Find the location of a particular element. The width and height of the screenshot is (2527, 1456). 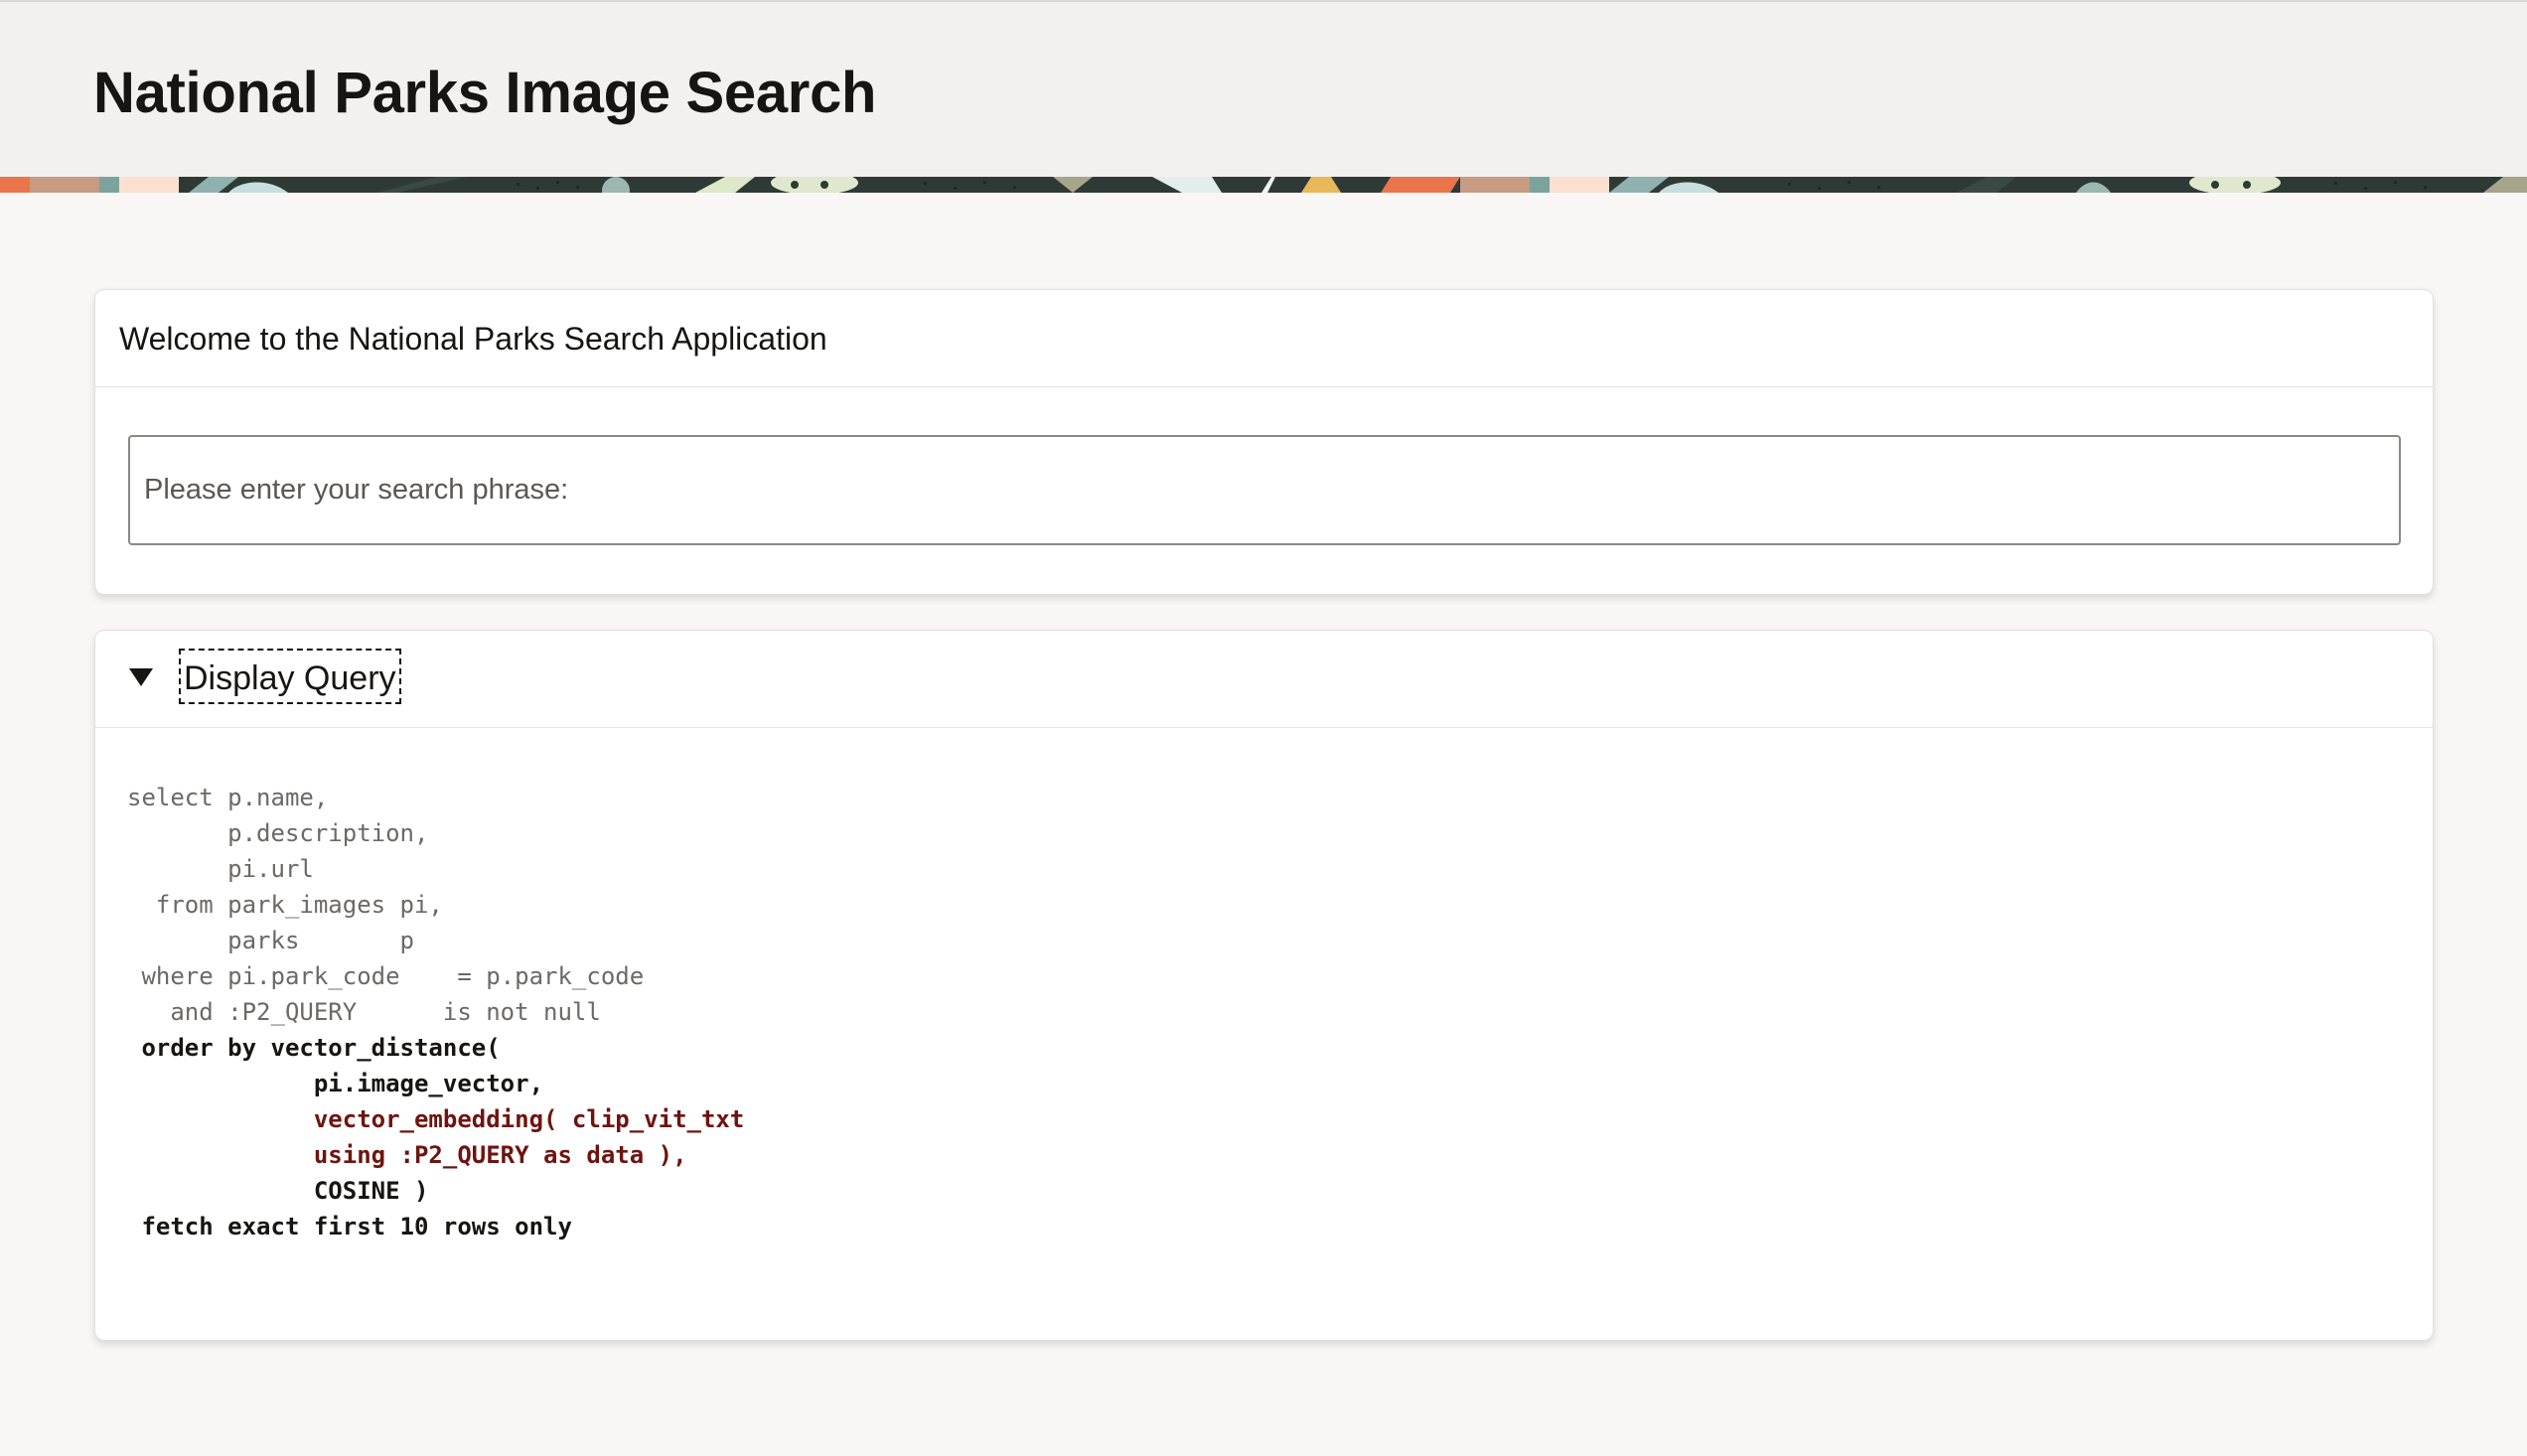

search-field is located at coordinates (1264, 490).